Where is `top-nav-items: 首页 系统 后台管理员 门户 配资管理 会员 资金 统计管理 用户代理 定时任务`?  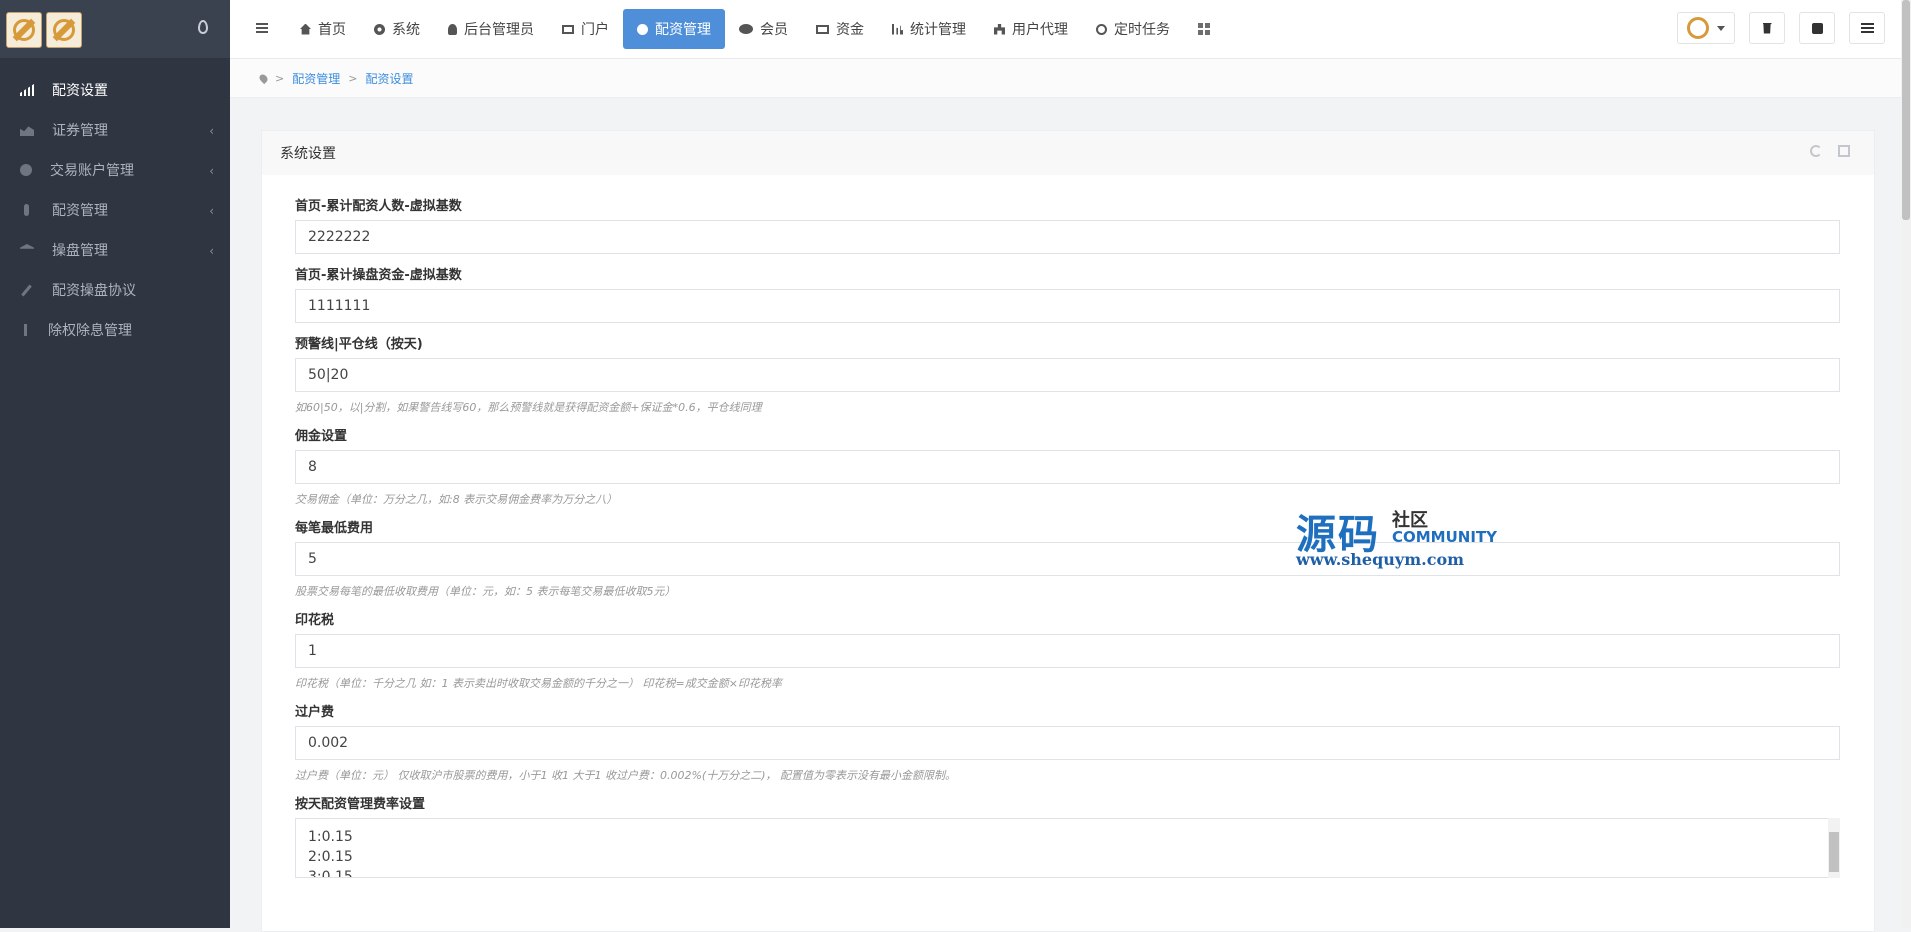
top-nav-items: 首页 系统 后台管理员 门户 配资管理 会员 资金 统计管理 用户代理 定时任务 is located at coordinates (755, 29).